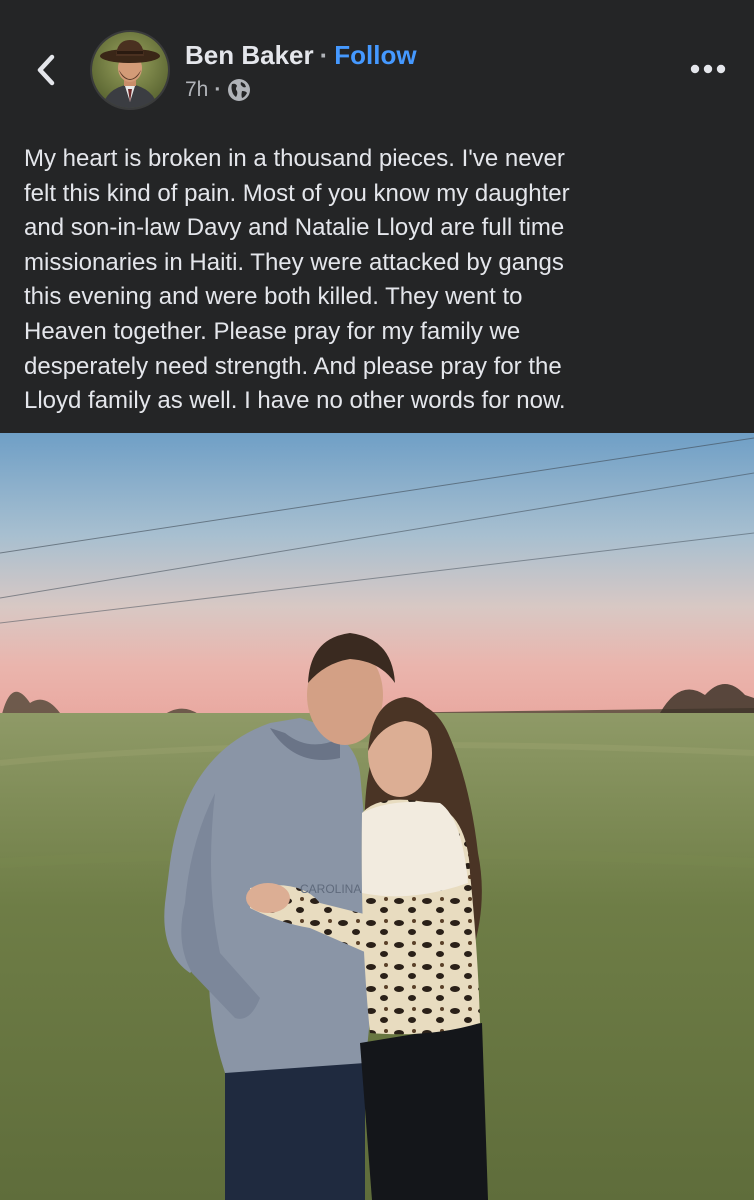 The image size is (754, 1200). I want to click on back-button, so click(46, 70).